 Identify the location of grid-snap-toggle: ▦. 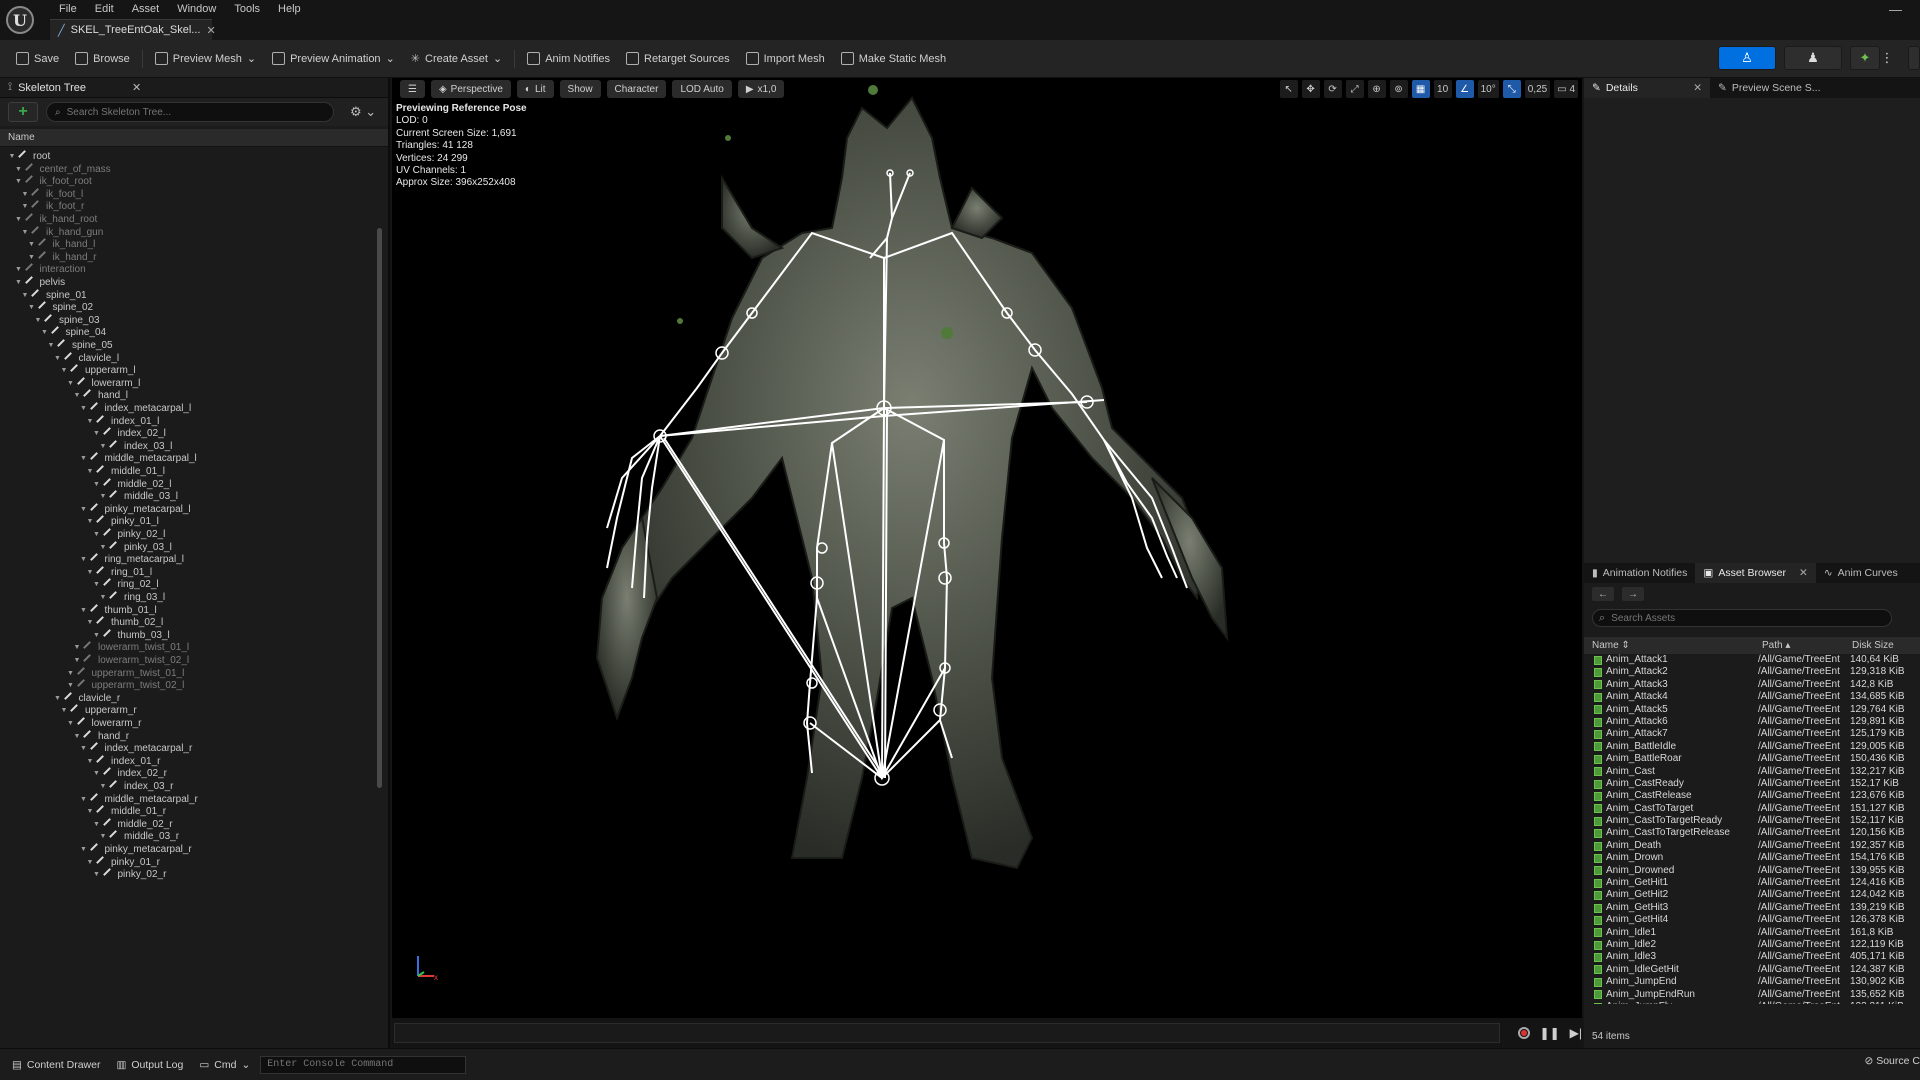
(1420, 89).